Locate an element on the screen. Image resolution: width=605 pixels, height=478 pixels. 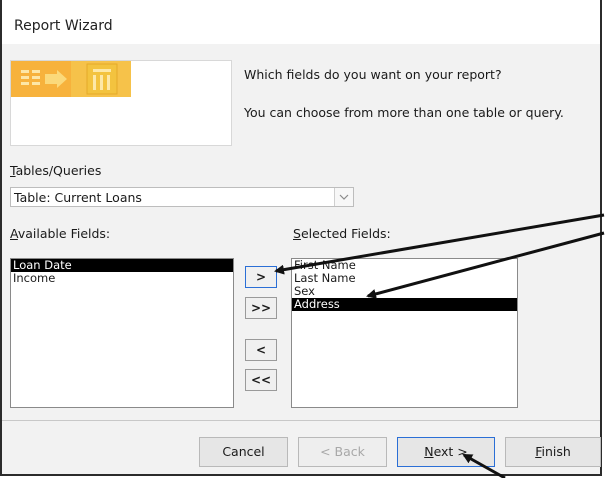
add-field-button: > is located at coordinates (261, 277).